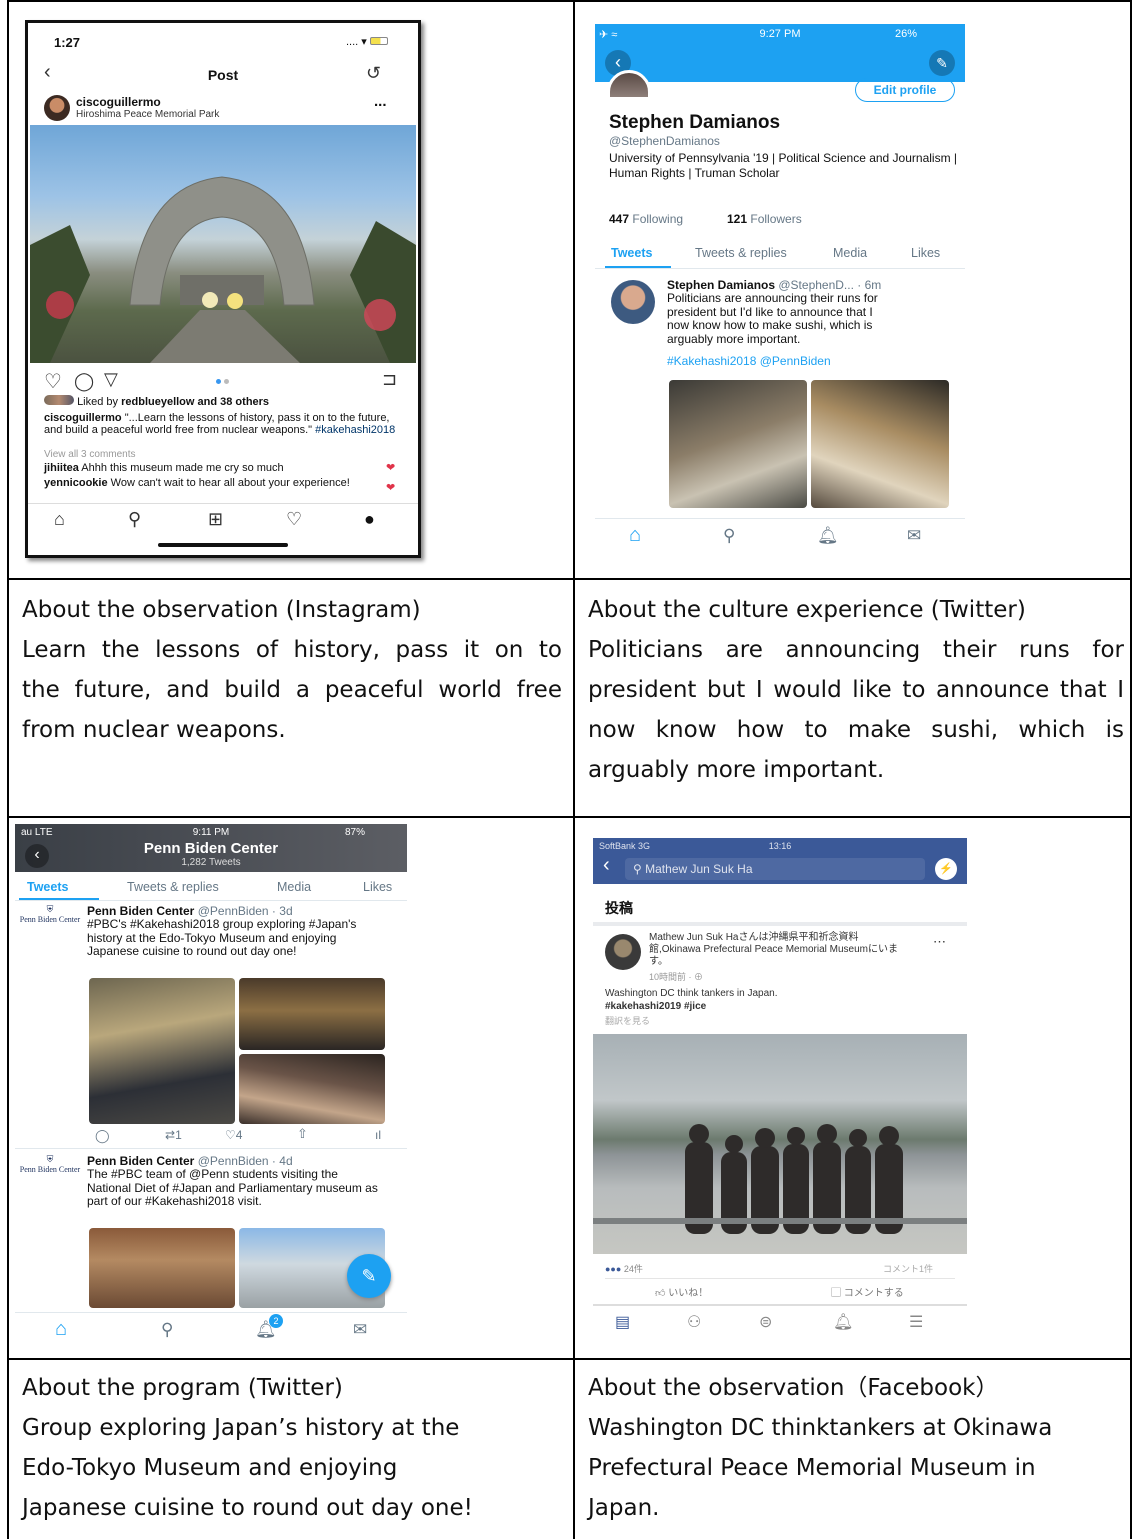 This screenshot has height=1539, width=1132. Describe the element at coordinates (736, 770) in the screenshot. I see `caption-line: arguably more important.` at that location.